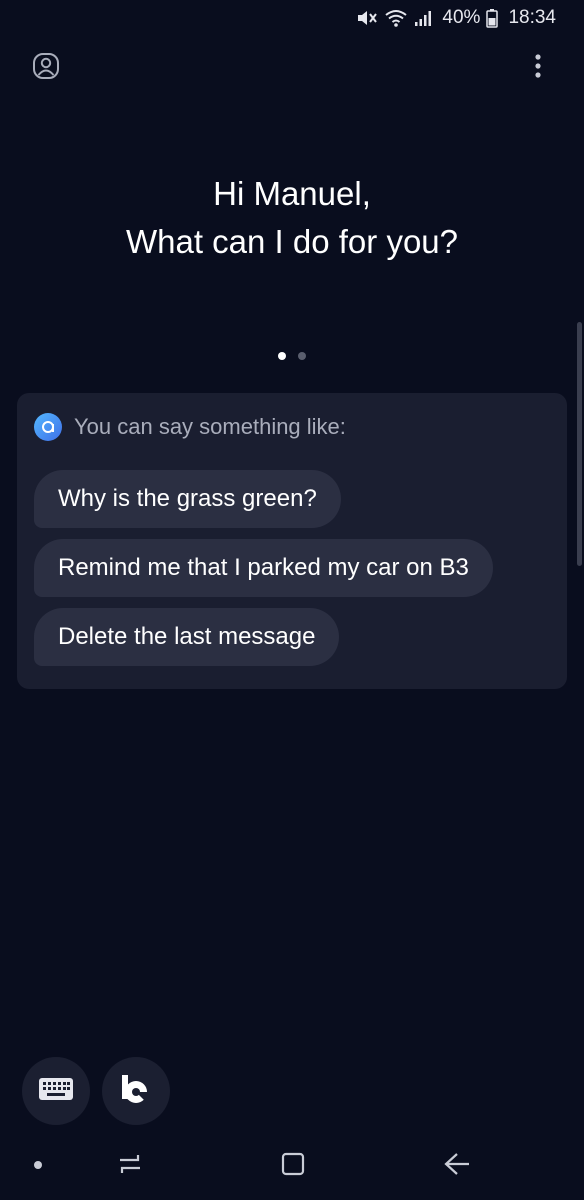 This screenshot has height=1200, width=584. I want to click on greeting-line-2: What can I do for you?, so click(291, 241).